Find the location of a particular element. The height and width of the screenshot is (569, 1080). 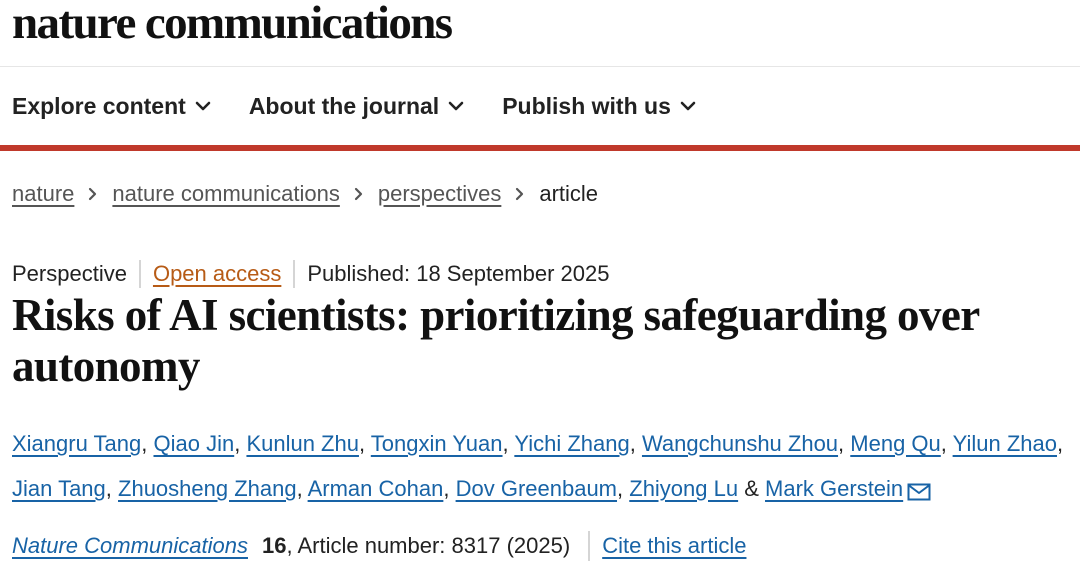

nav-about-the-journal: About the journal is located at coordinates (356, 106).